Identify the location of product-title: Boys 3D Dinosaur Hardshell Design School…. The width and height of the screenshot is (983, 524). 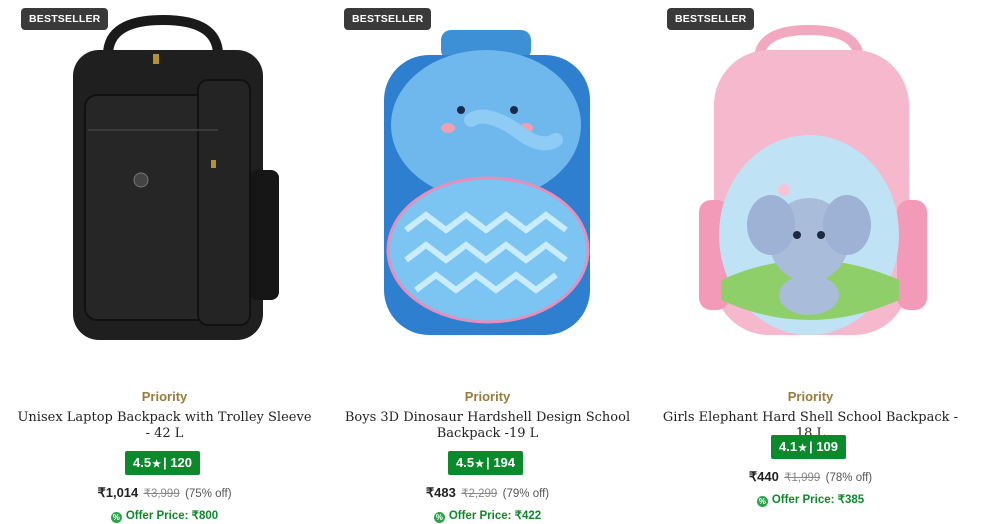
(487, 426).